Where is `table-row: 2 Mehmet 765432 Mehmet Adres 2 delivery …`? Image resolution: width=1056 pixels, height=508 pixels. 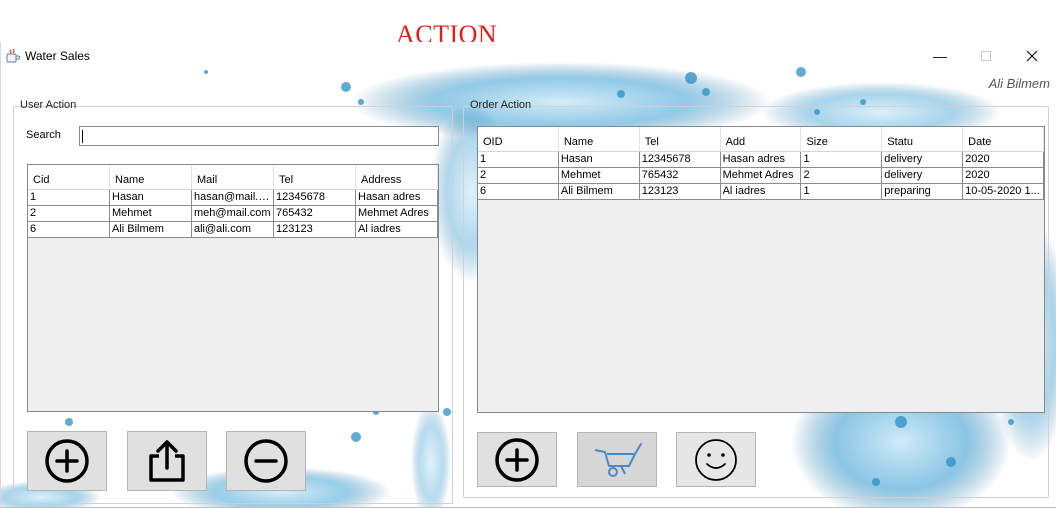 table-row: 2 Mehmet 765432 Mehmet Adres 2 delivery … is located at coordinates (761, 176).